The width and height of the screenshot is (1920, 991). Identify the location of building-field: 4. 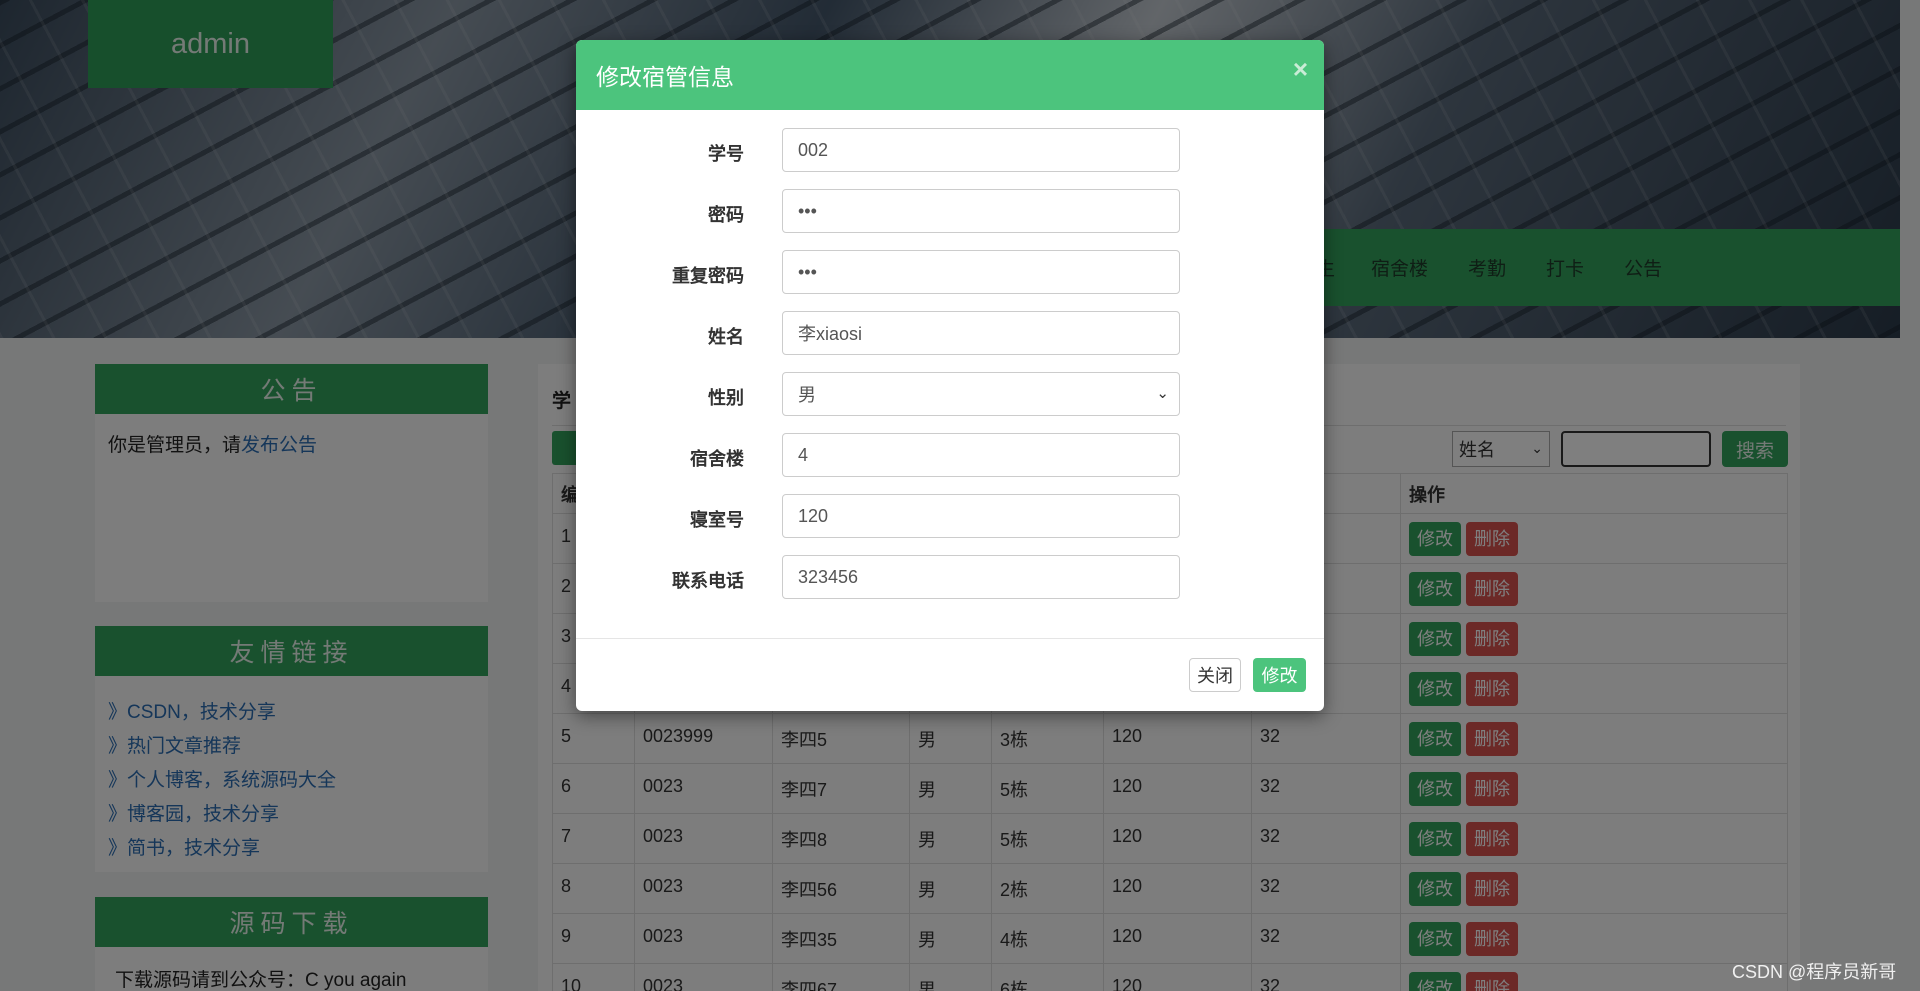
(981, 455).